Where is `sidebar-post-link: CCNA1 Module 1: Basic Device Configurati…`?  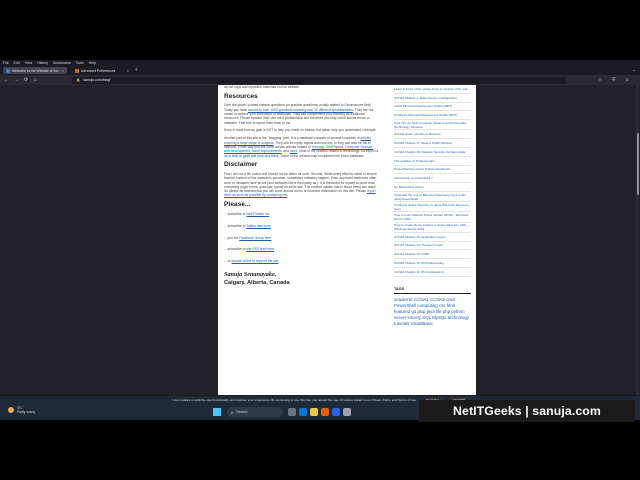 sidebar-post-link: CCNA1 Module 1: Basic Device Configurati… is located at coordinates (432, 98).